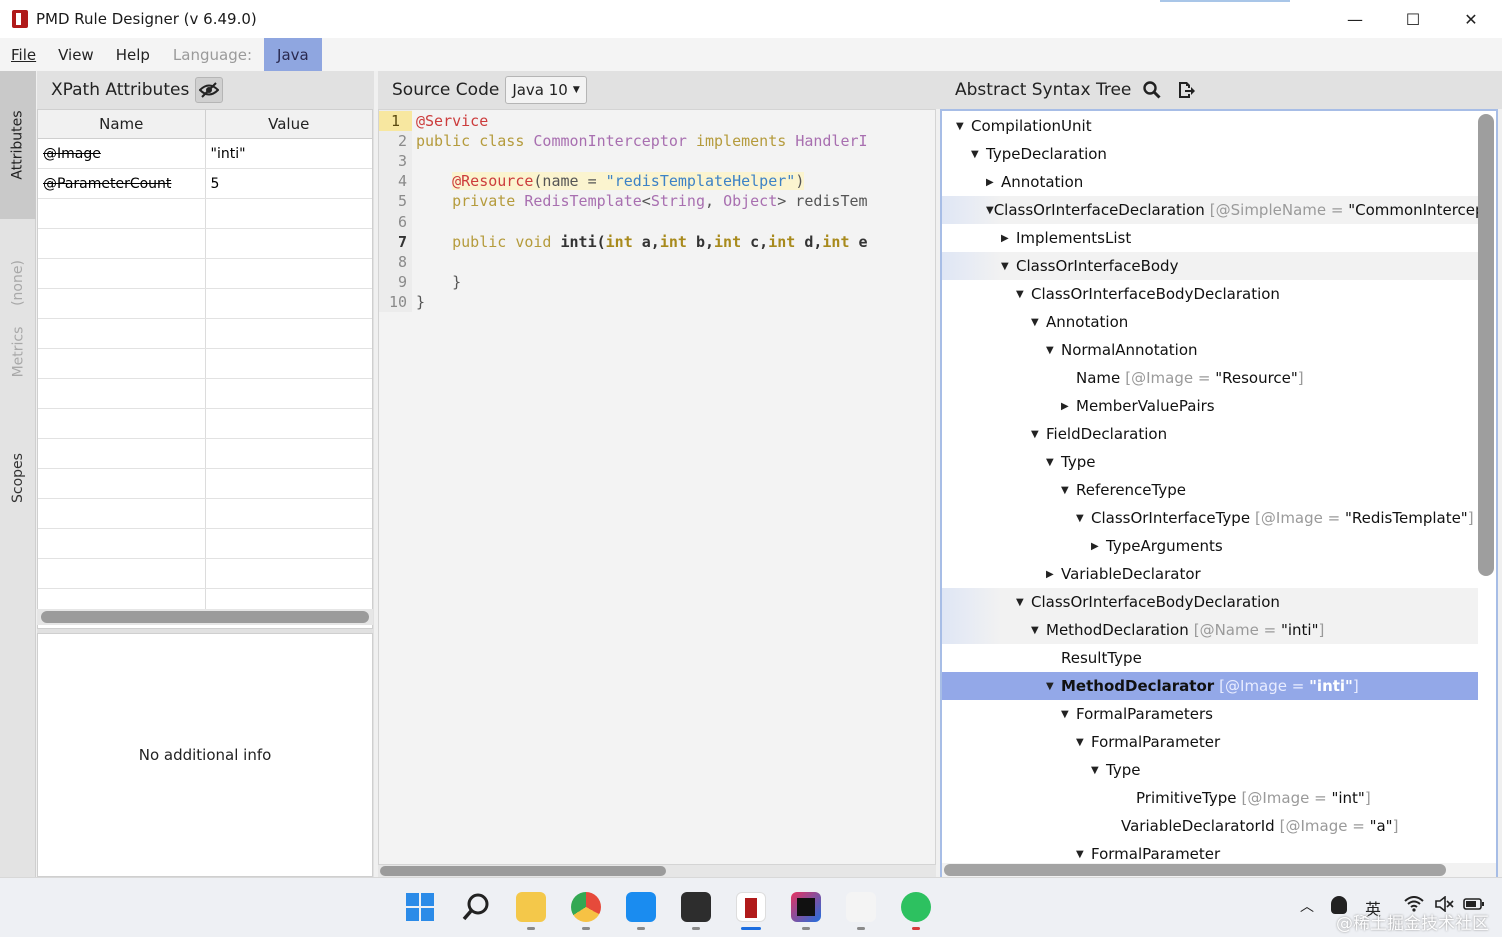 The width and height of the screenshot is (1502, 937). Describe the element at coordinates (289, 124) in the screenshot. I see `column-value-header: Value` at that location.